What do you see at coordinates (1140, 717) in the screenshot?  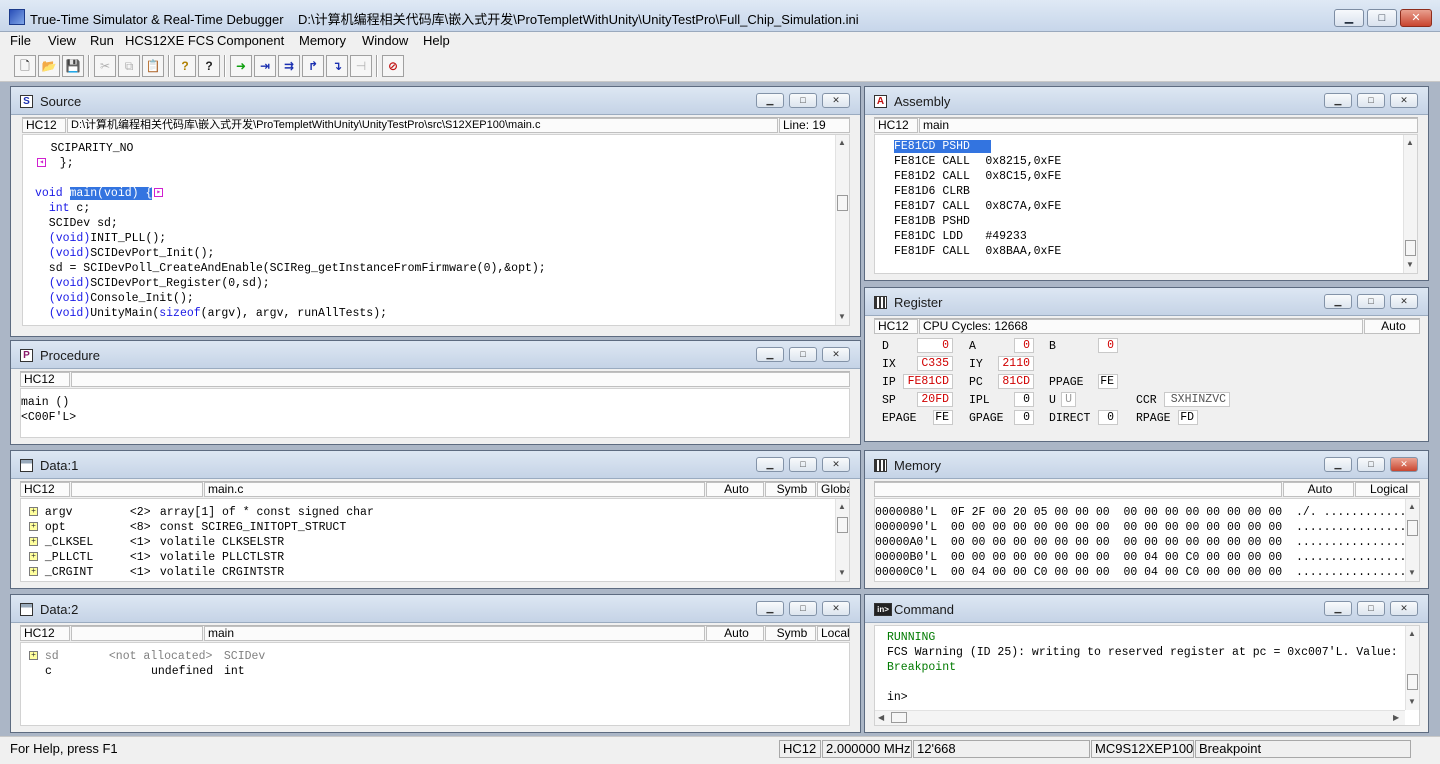 I see `command-horizontal-scrollbar: ◀ ▶` at bounding box center [1140, 717].